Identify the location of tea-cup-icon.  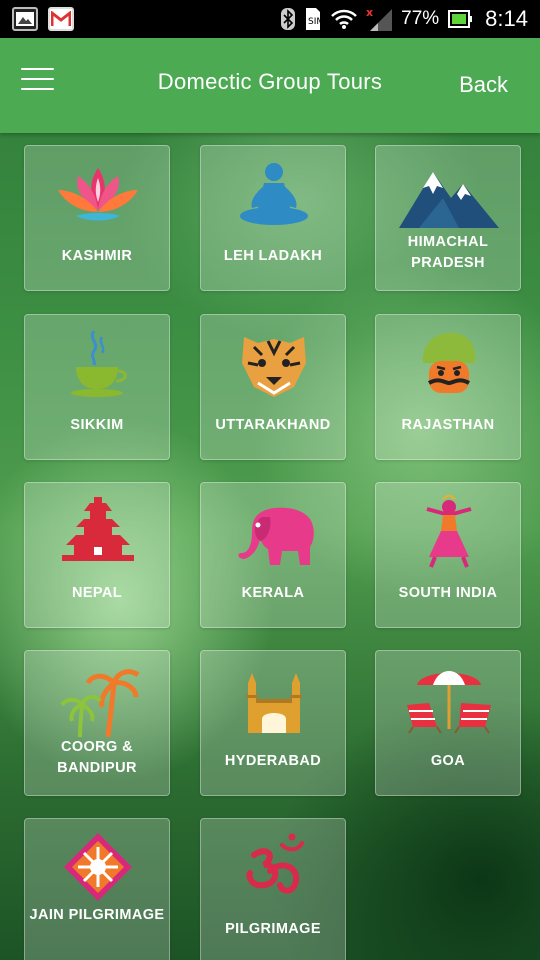
(98, 364).